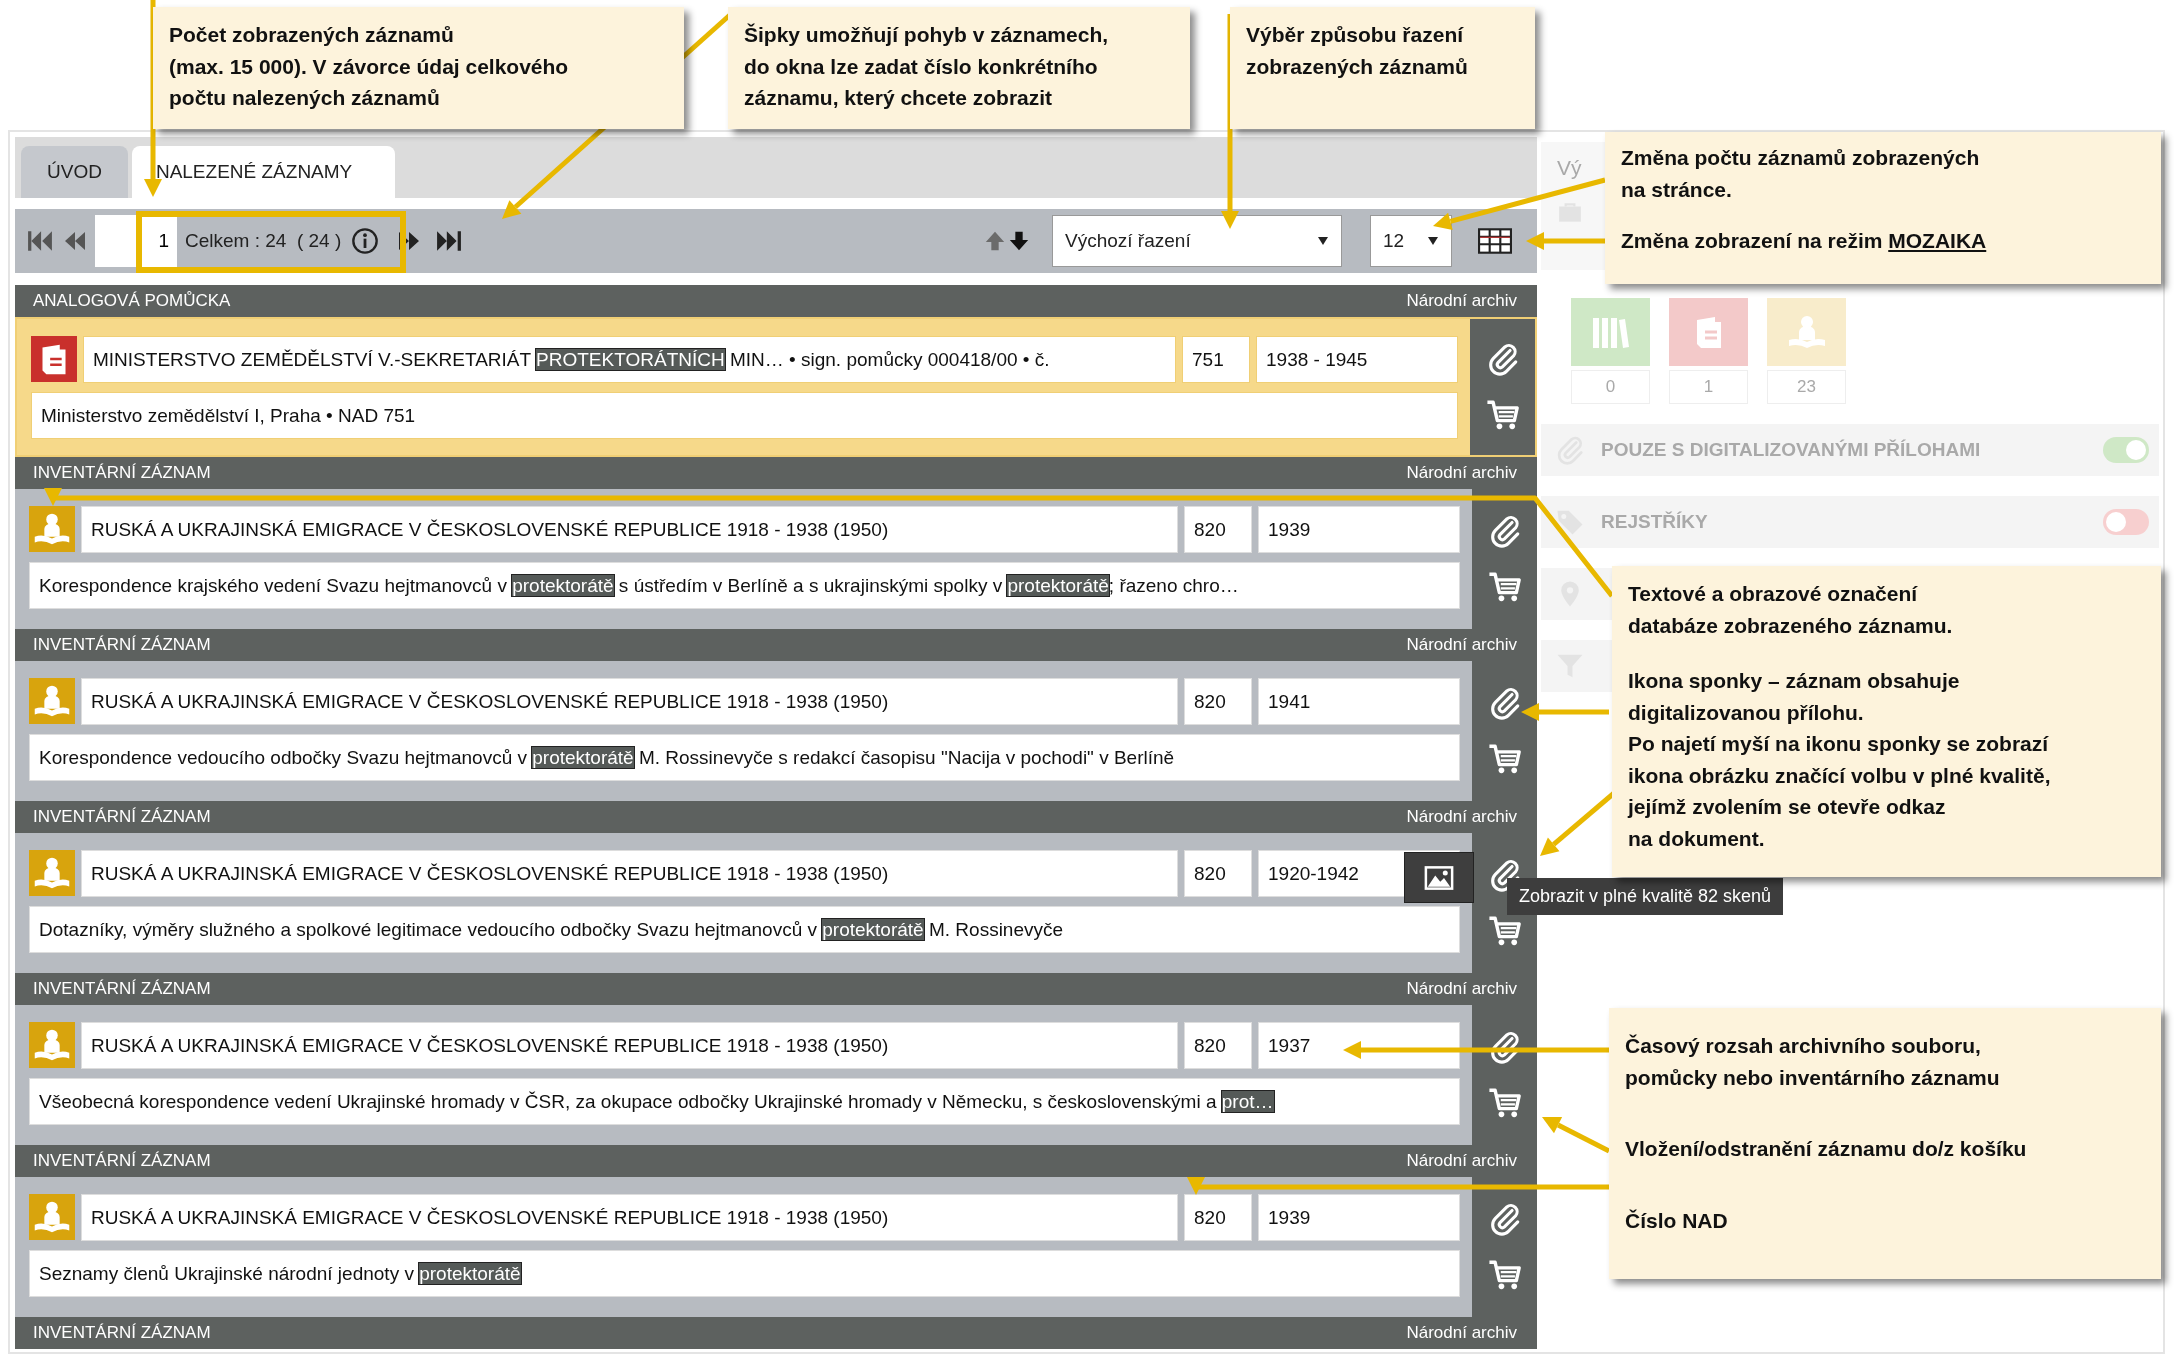 This screenshot has height=1365, width=2175. What do you see at coordinates (1804, 241) in the screenshot?
I see `callout-text: Změna zobrazení na režim MOZAIKA` at bounding box center [1804, 241].